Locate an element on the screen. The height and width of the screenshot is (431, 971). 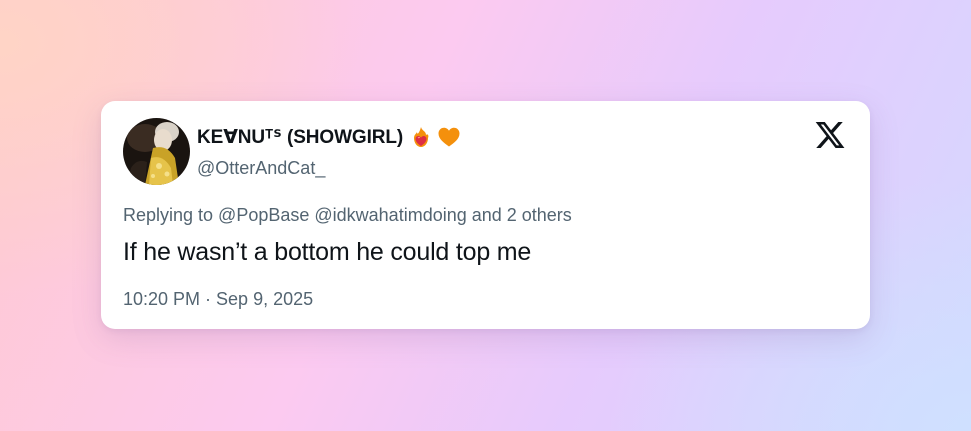
tweet-text: If he wasn’t a bottom he could top me is located at coordinates (327, 252).